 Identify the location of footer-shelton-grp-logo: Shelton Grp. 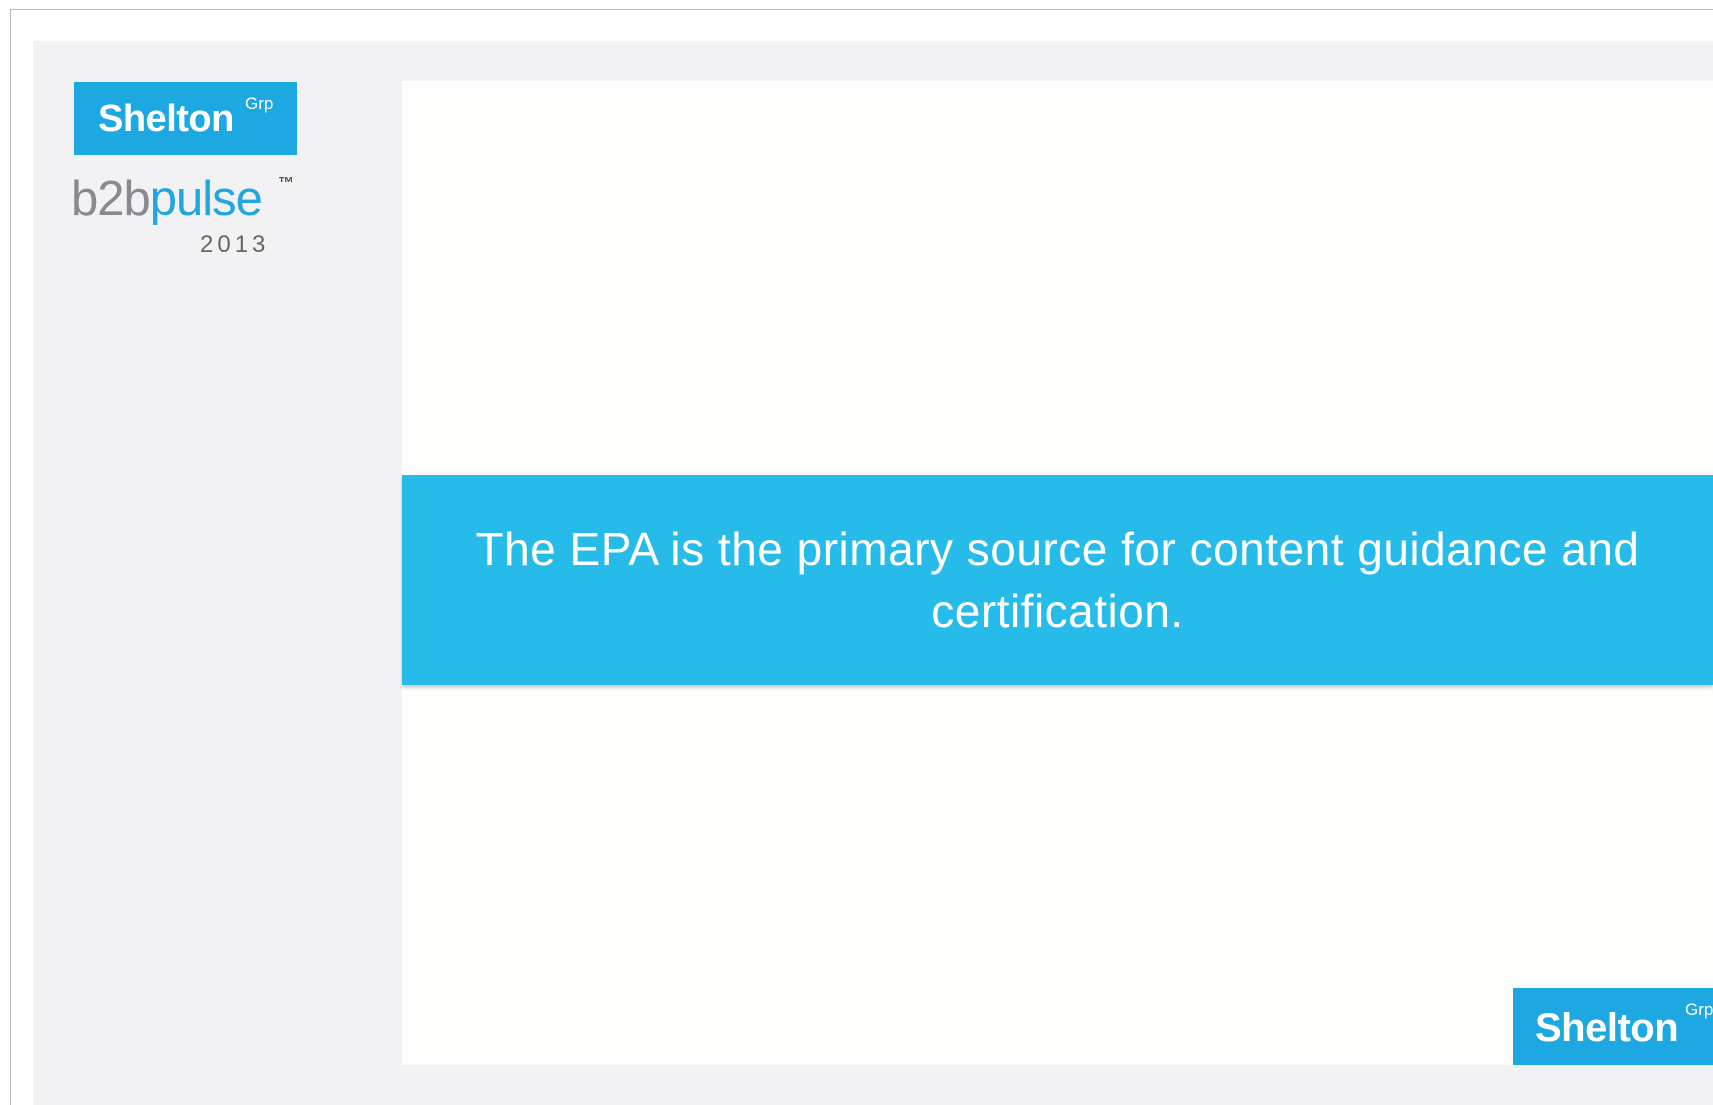
(1613, 1026).